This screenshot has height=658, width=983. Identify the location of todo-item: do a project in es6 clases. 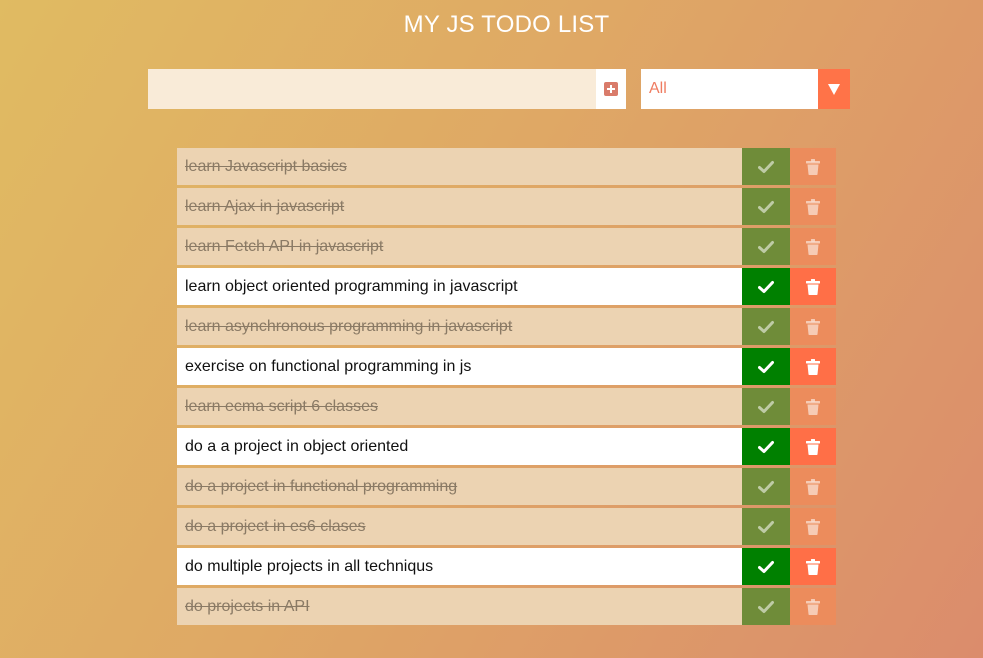
(506, 526).